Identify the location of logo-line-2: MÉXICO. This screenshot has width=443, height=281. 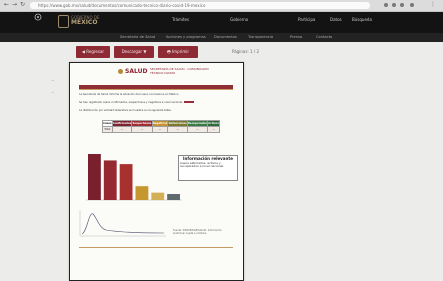
(84, 22).